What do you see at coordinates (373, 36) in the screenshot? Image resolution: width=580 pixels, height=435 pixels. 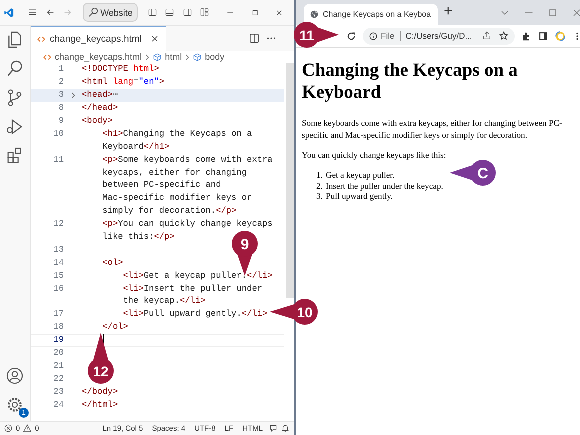 I see `info-icon` at bounding box center [373, 36].